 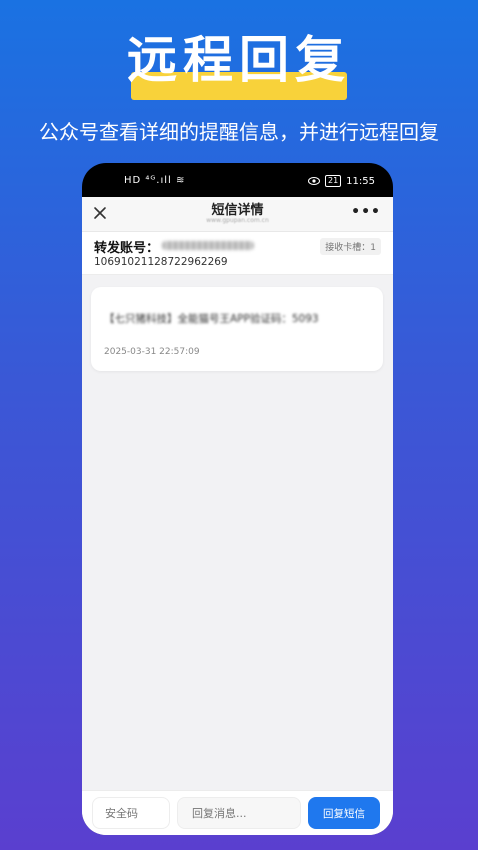 I want to click on clock: 11:55, so click(x=360, y=181).